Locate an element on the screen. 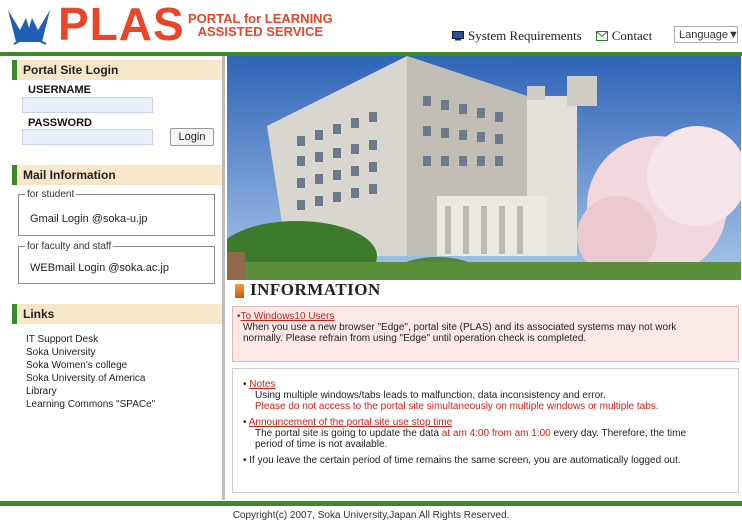  link-soka-university: Soka University is located at coordinates (60, 352).